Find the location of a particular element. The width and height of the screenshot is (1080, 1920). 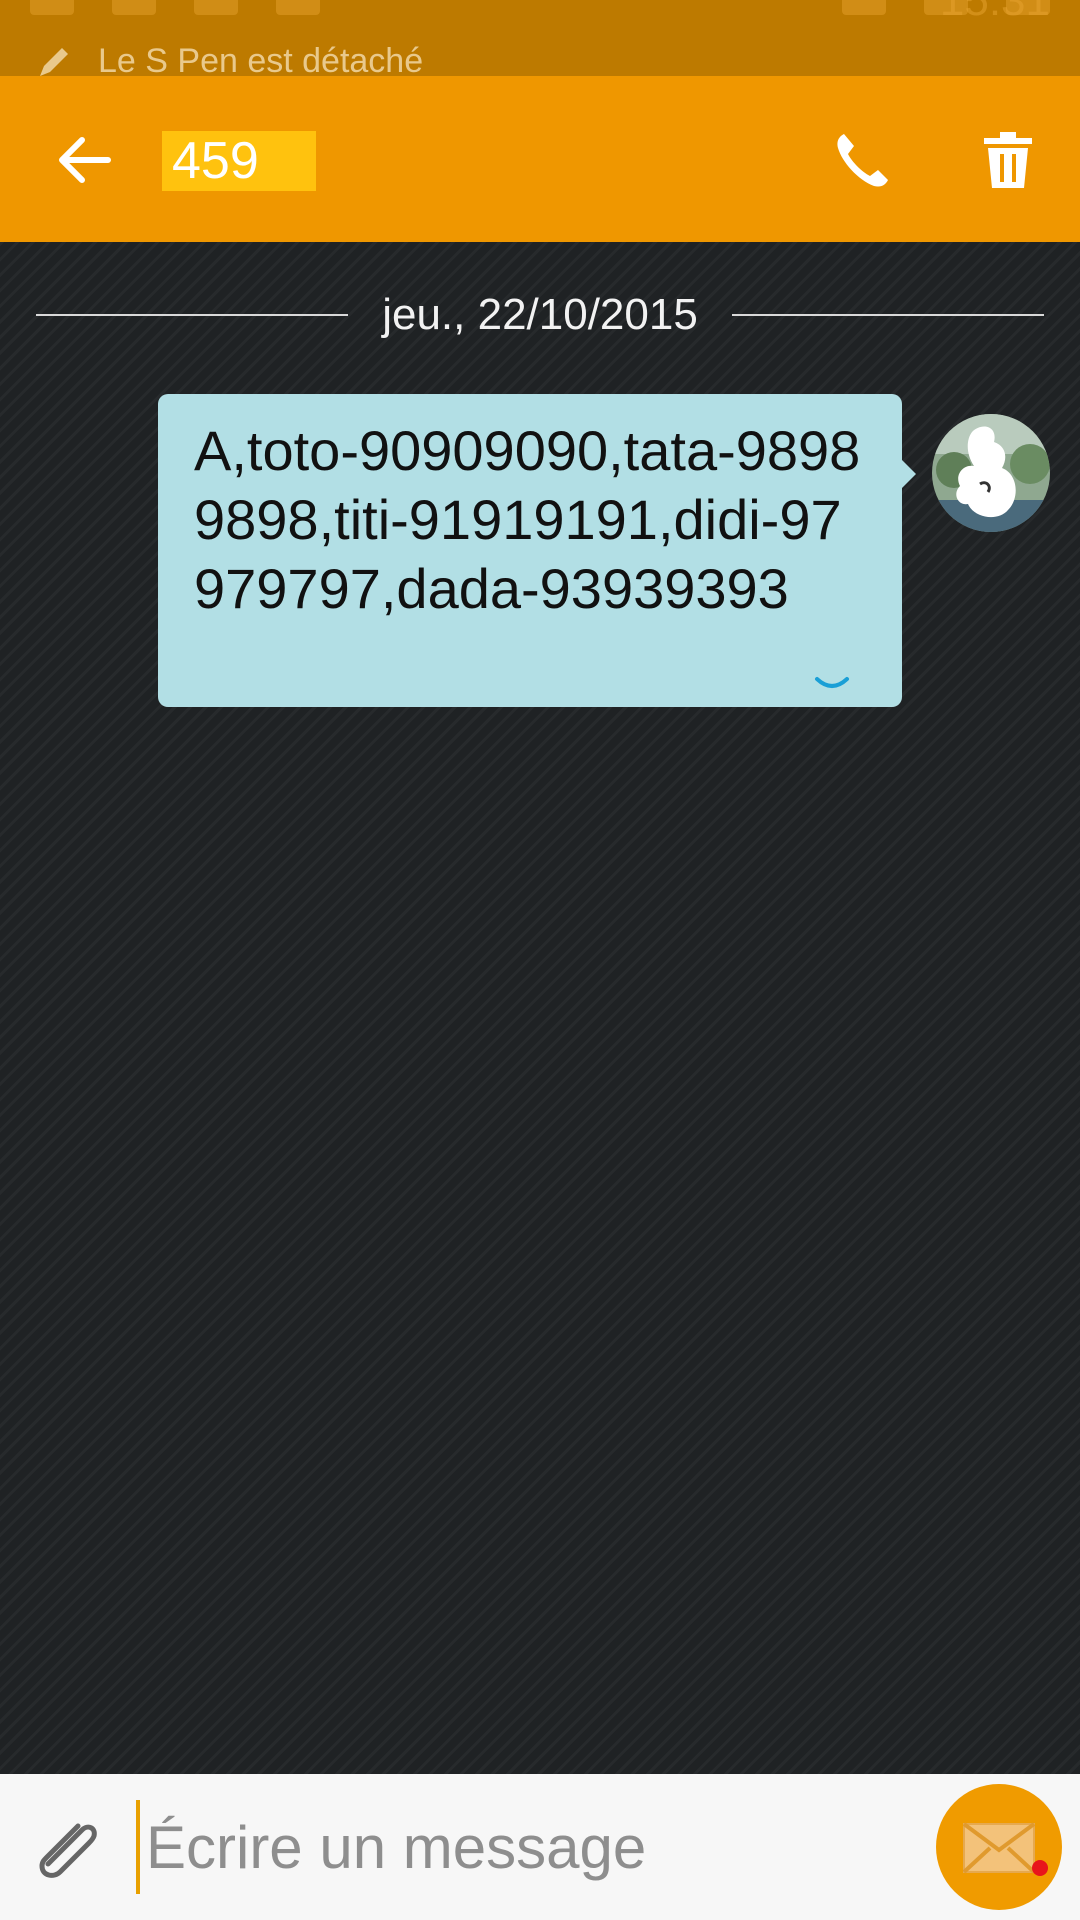

spen-notification: Le S Pen est détaché is located at coordinates (228, 56).